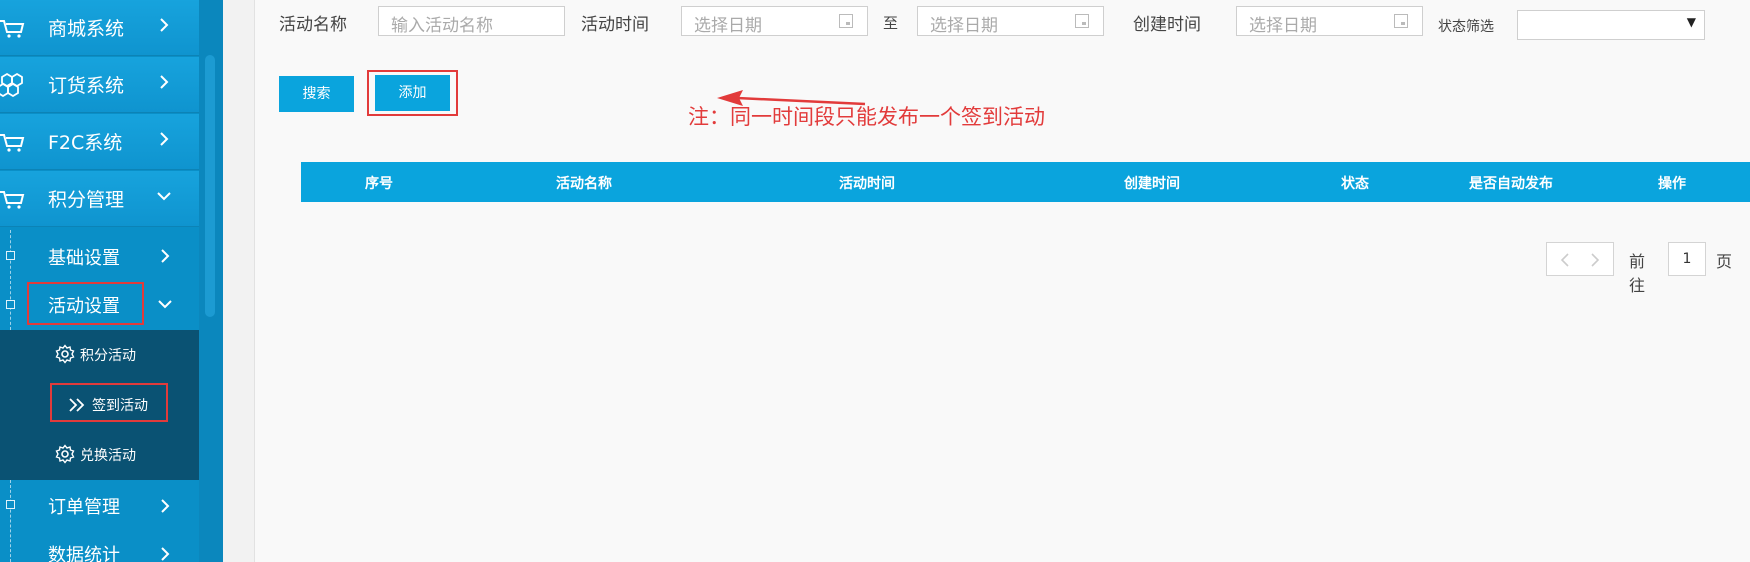 The image size is (1750, 562). I want to click on content-gutter, so click(239, 281).